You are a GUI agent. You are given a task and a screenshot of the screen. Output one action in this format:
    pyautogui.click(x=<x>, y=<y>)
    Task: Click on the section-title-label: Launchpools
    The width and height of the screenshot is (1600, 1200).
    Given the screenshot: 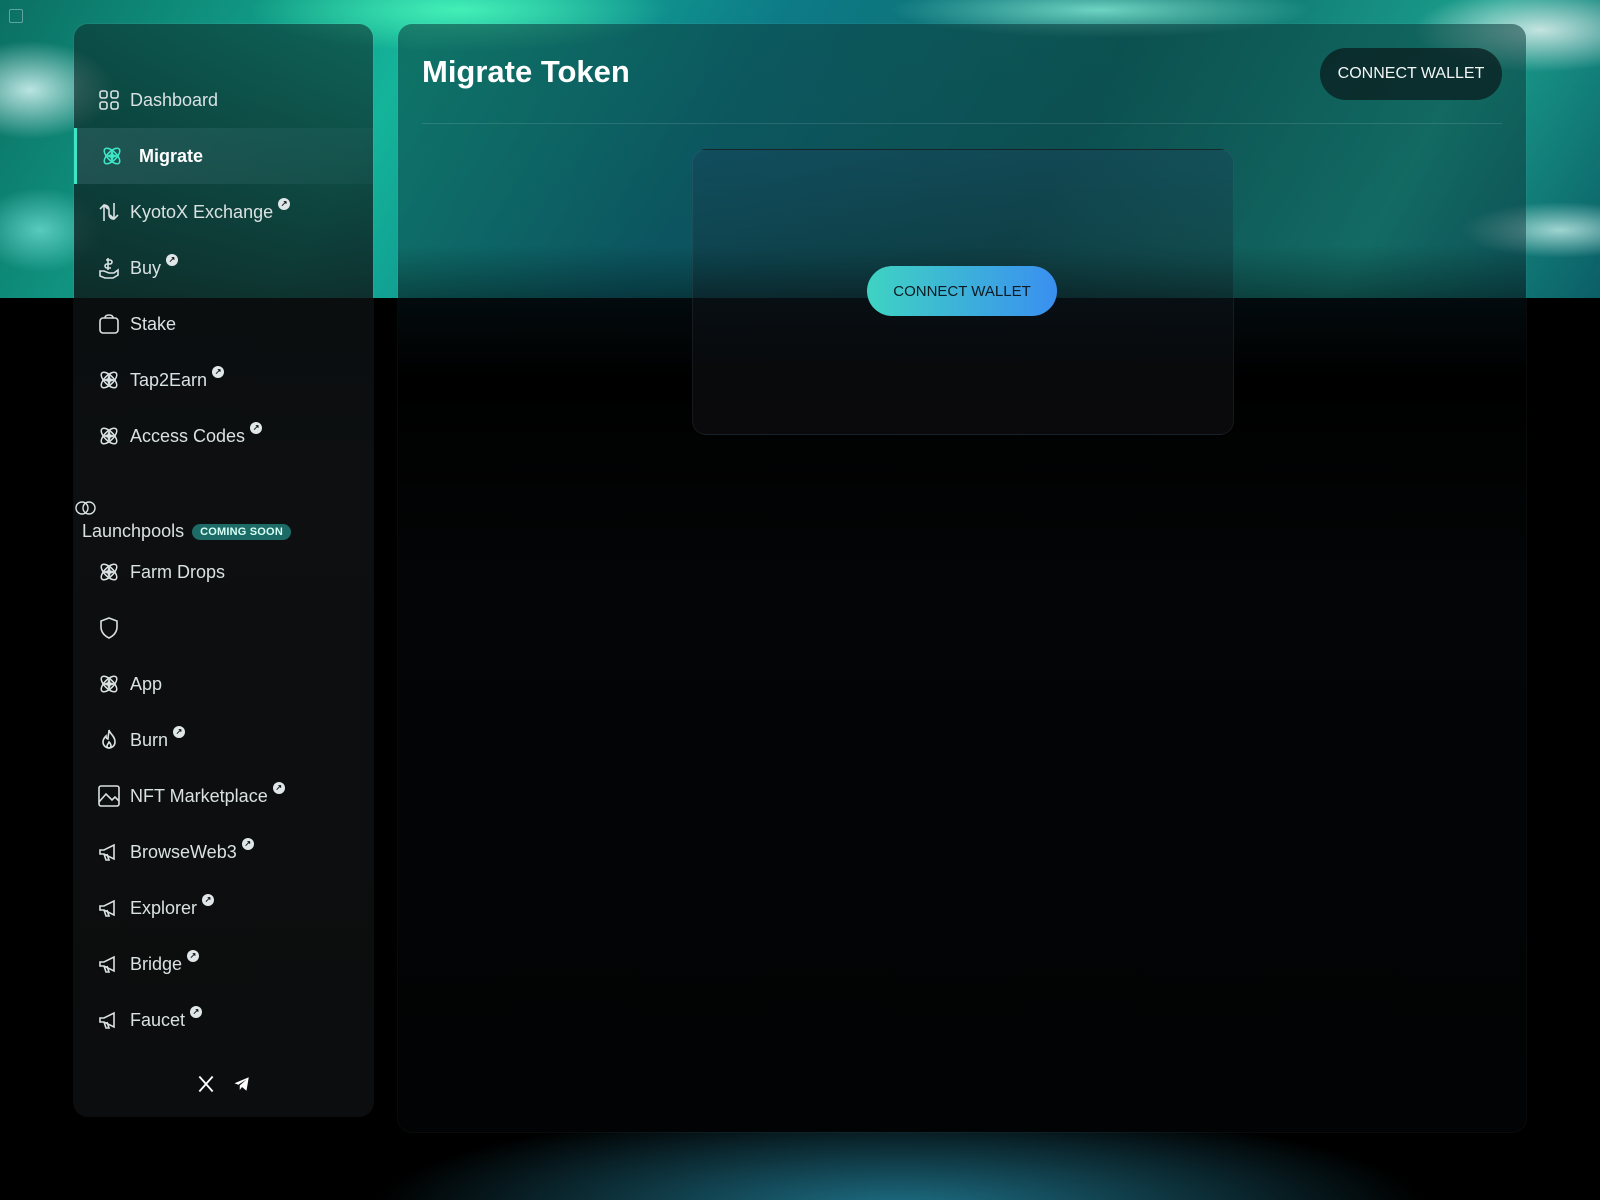 What is the action you would take?
    pyautogui.click(x=133, y=531)
    